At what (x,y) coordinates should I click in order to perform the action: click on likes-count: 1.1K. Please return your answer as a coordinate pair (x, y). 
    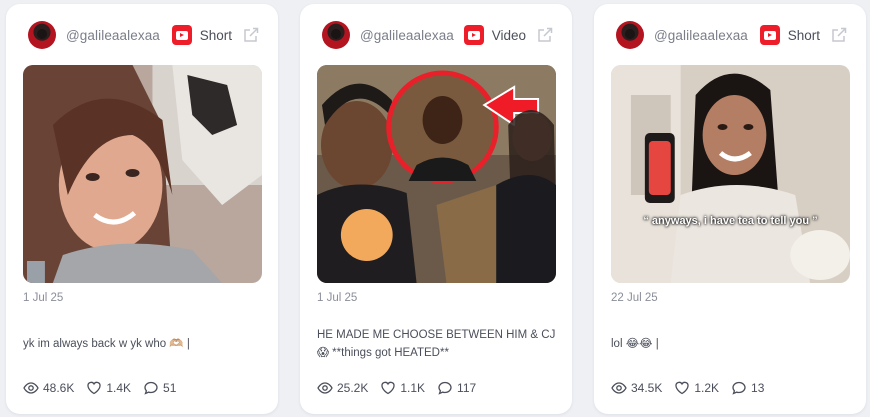
    Looking at the image, I should click on (413, 388).